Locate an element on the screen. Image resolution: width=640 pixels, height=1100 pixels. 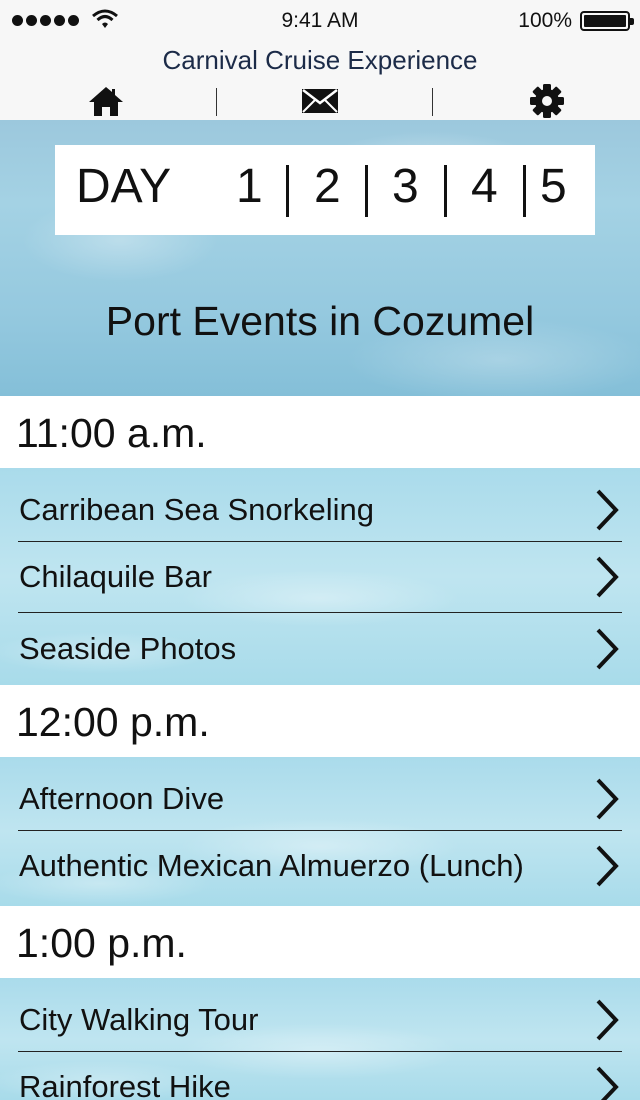
event-row: Chilaquile Bar is located at coordinates (320, 577).